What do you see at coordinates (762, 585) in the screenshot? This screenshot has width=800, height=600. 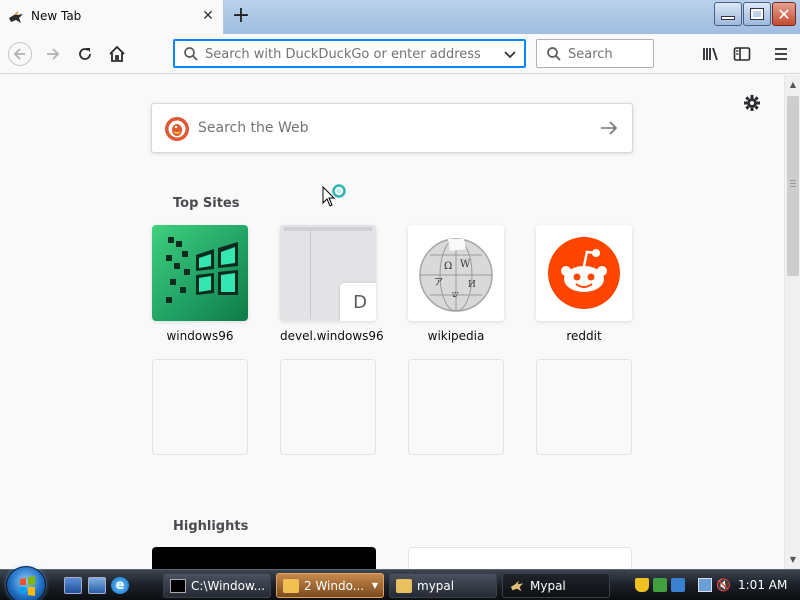 I see `clock: 1:01 AM` at bounding box center [762, 585].